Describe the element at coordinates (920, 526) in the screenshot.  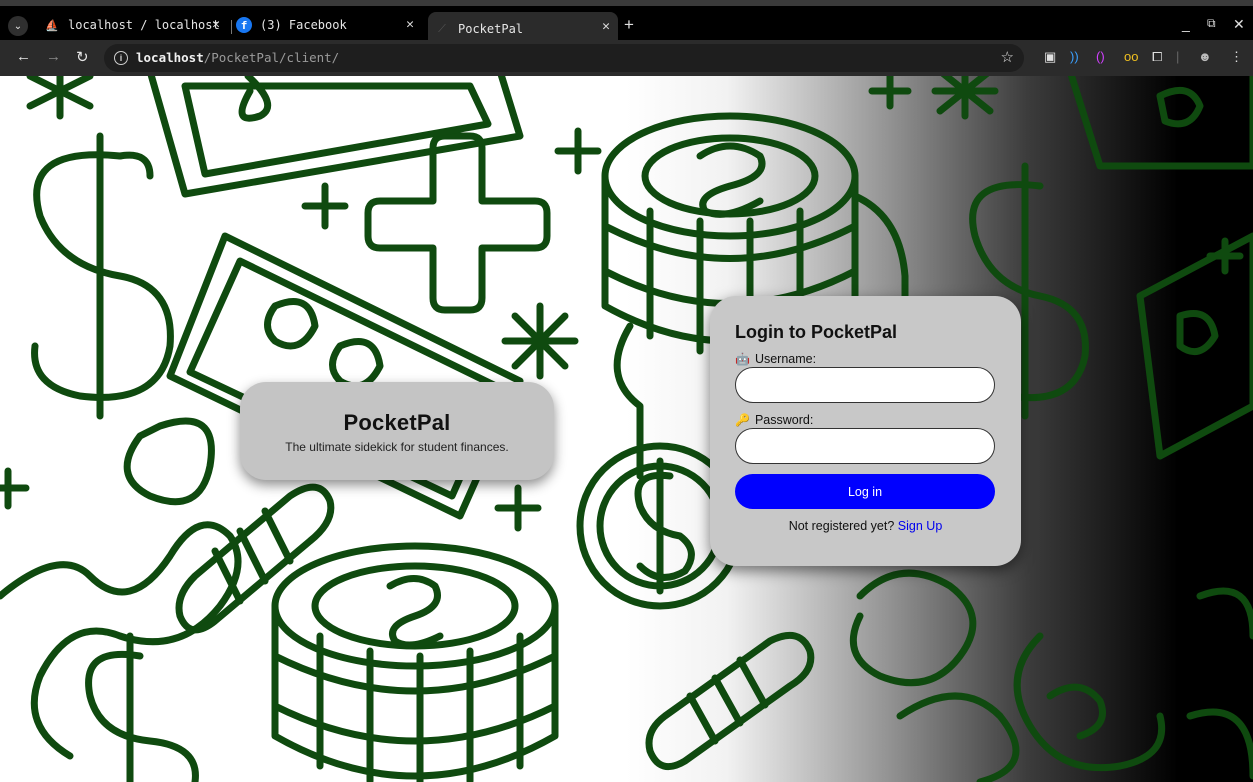
I see `signup-link: Sign Up` at that location.